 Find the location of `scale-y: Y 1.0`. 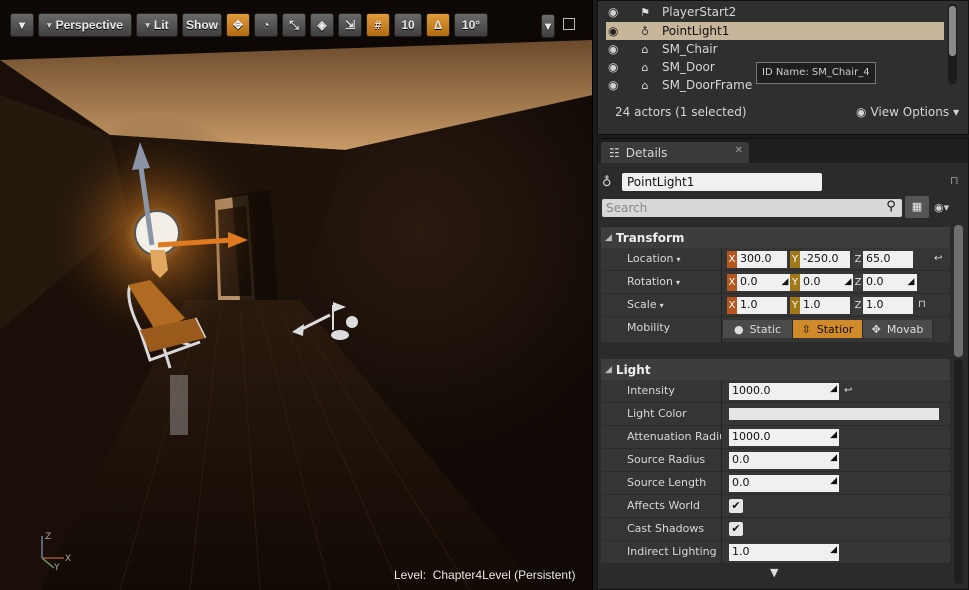

scale-y: Y 1.0 is located at coordinates (820, 305).